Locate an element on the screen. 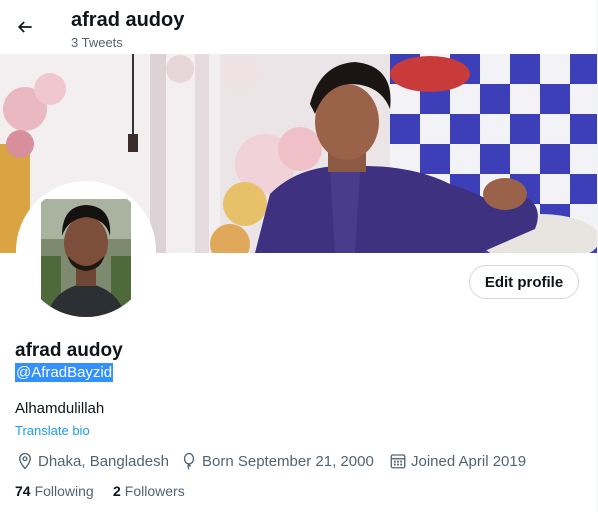 This screenshot has height=512, width=598. header-title: afrad audoy is located at coordinates (128, 20).